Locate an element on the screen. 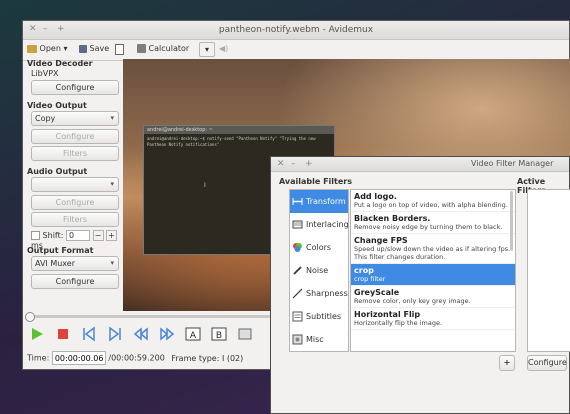 This screenshot has width=570, height=414. go-to-marker-icon is located at coordinates (245, 334).